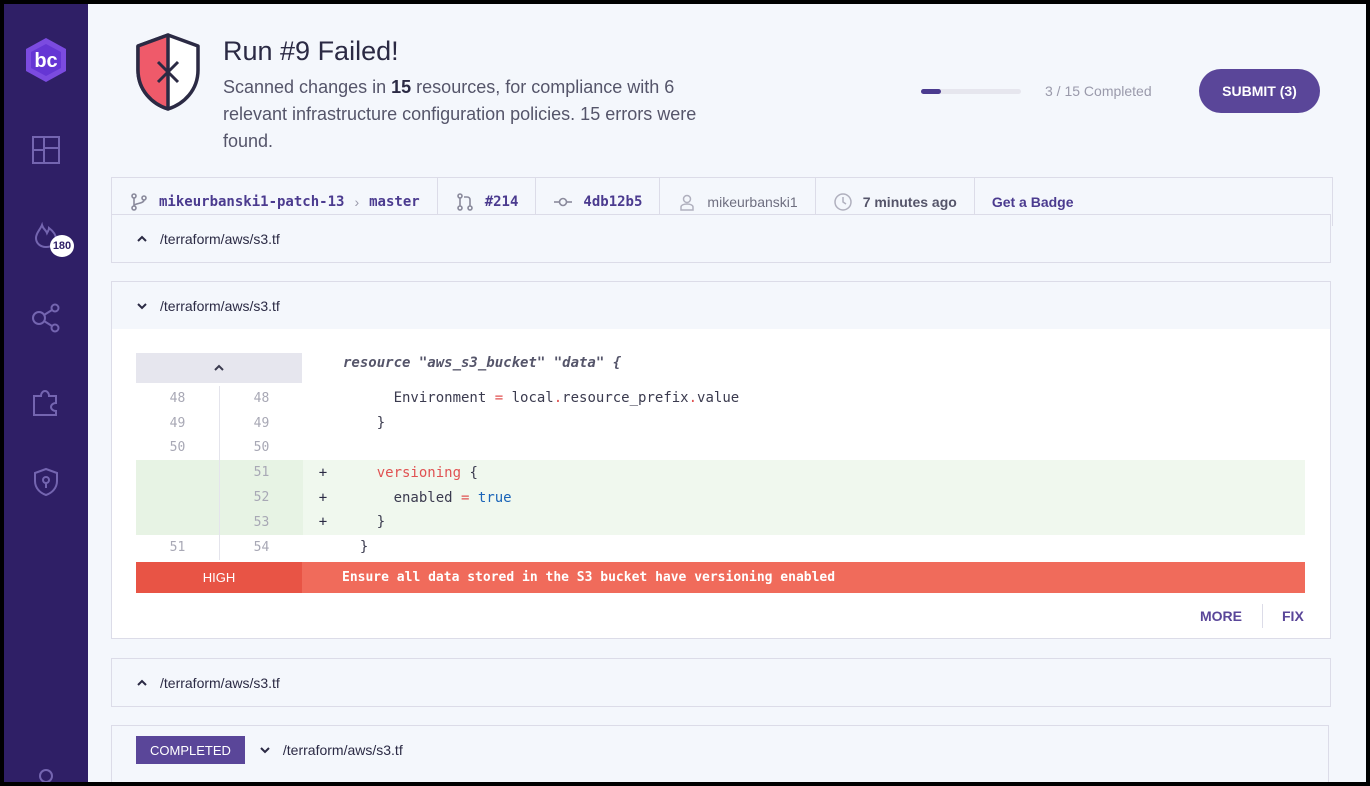 The image size is (1370, 786). I want to click on shield-icon, so click(46, 482).